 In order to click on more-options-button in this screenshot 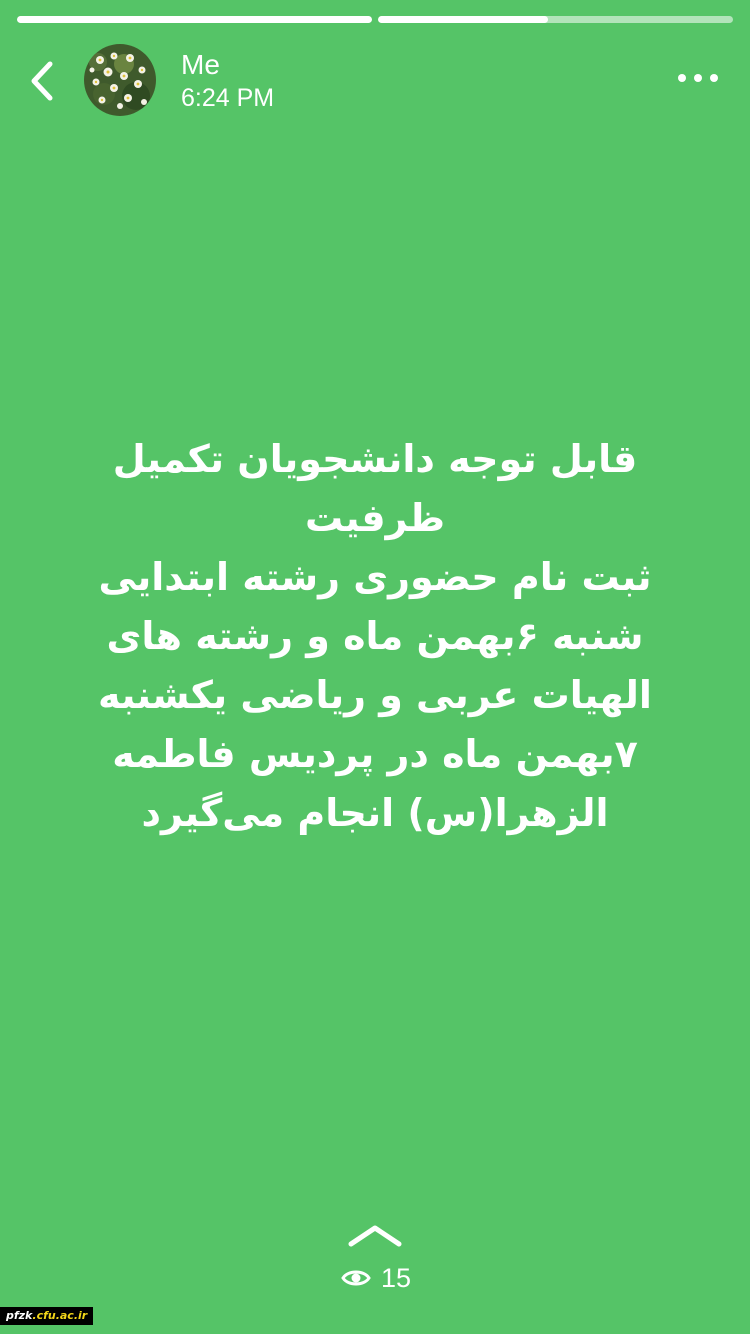, I will do `click(698, 78)`.